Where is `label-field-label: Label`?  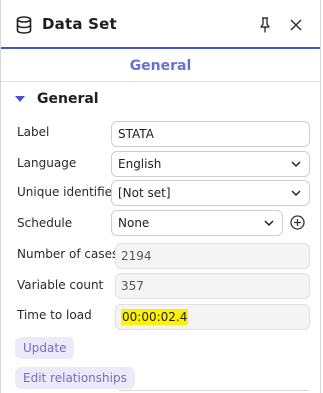 label-field-label: Label is located at coordinates (33, 132).